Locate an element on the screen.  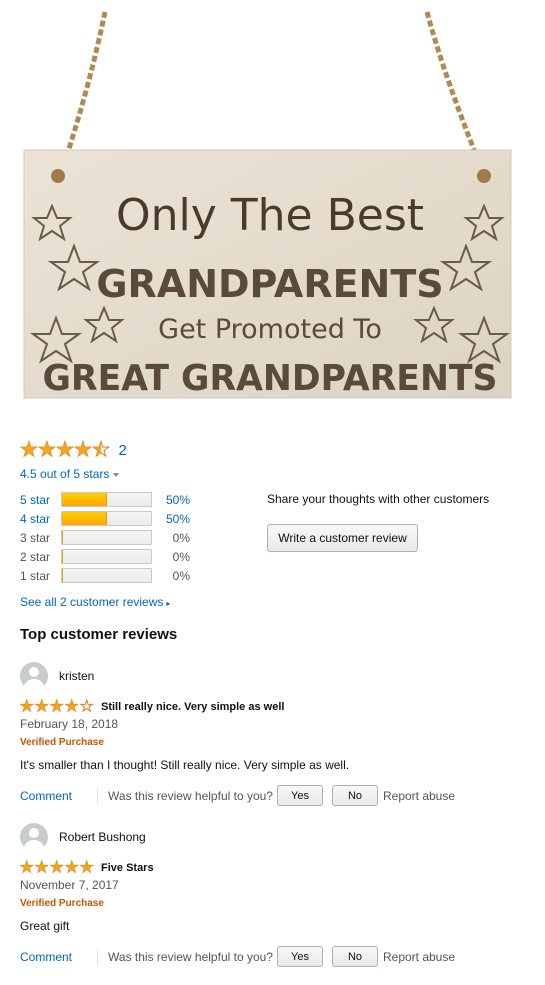
write-review-button: Write a customer review is located at coordinates (342, 538).